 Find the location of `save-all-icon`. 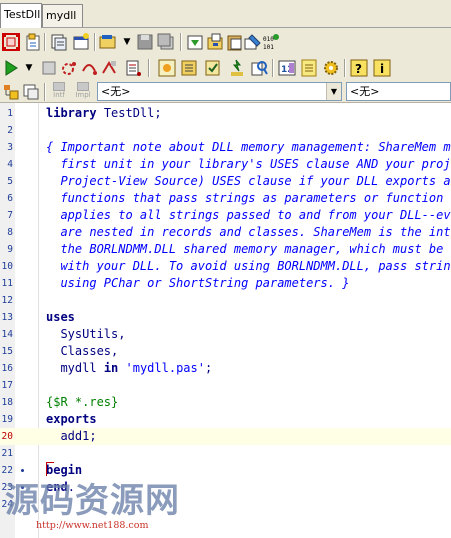

save-all-icon is located at coordinates (166, 42).